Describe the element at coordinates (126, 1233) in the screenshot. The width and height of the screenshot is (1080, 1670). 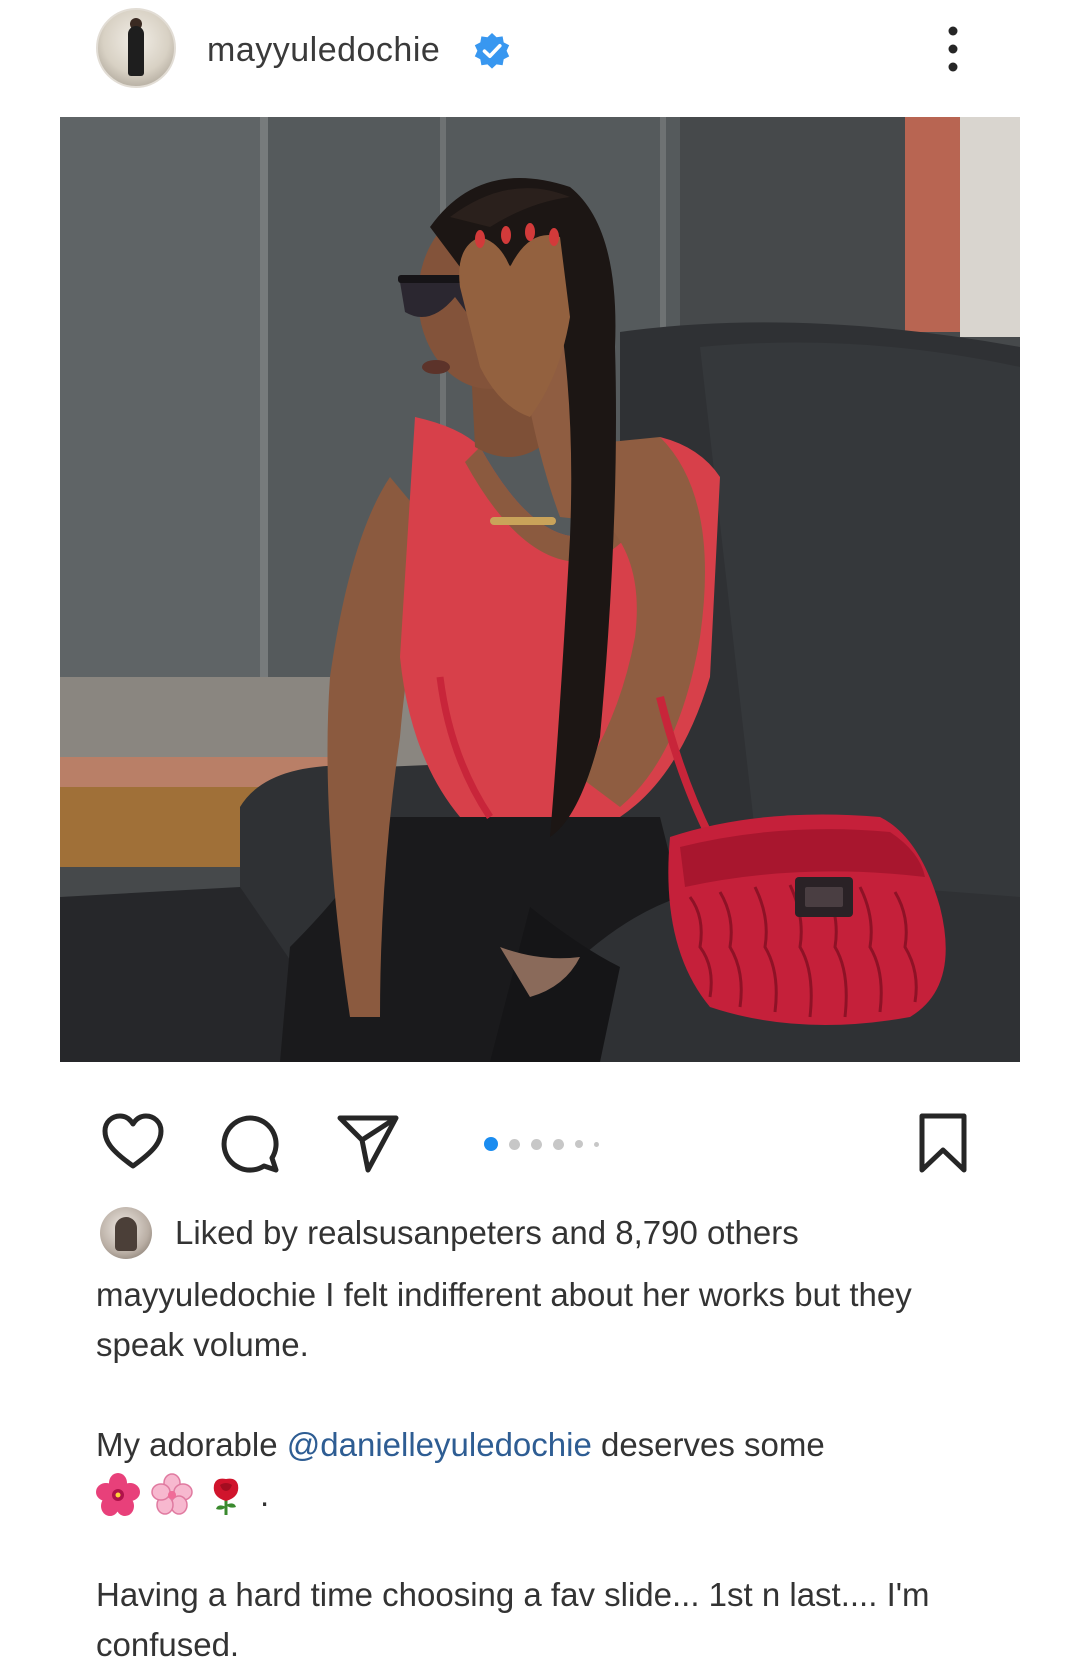
I see `liker-avatar` at that location.